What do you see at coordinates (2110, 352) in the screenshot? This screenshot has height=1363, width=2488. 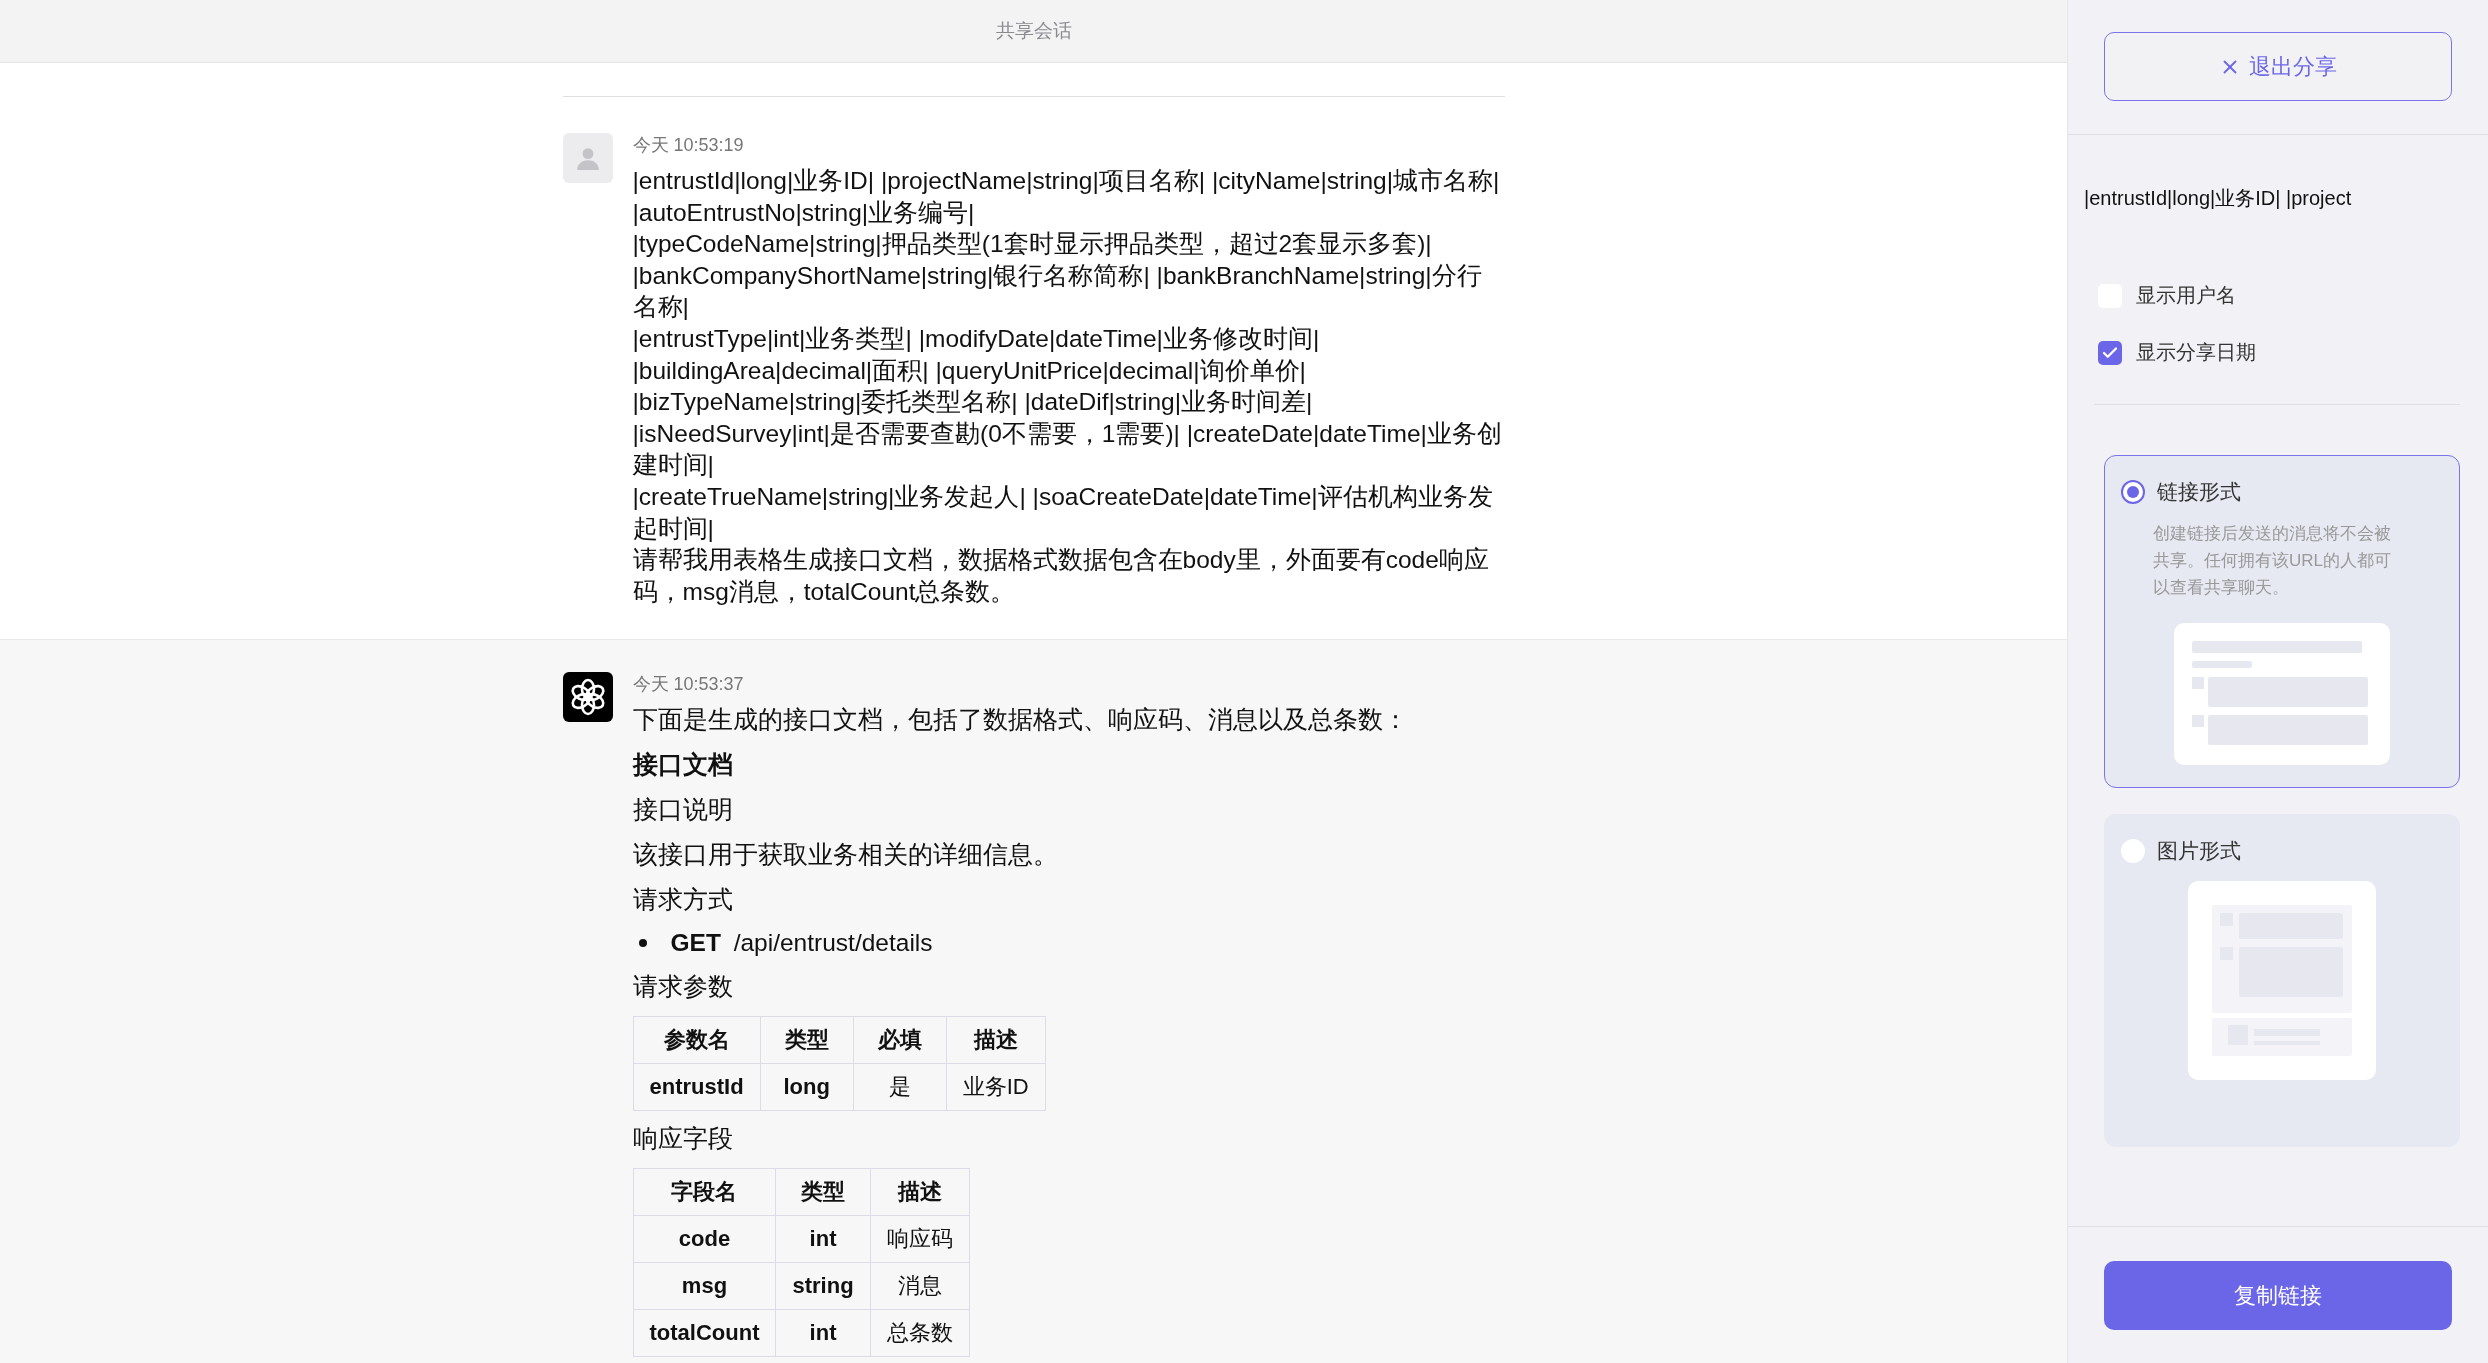 I see `checkbox` at bounding box center [2110, 352].